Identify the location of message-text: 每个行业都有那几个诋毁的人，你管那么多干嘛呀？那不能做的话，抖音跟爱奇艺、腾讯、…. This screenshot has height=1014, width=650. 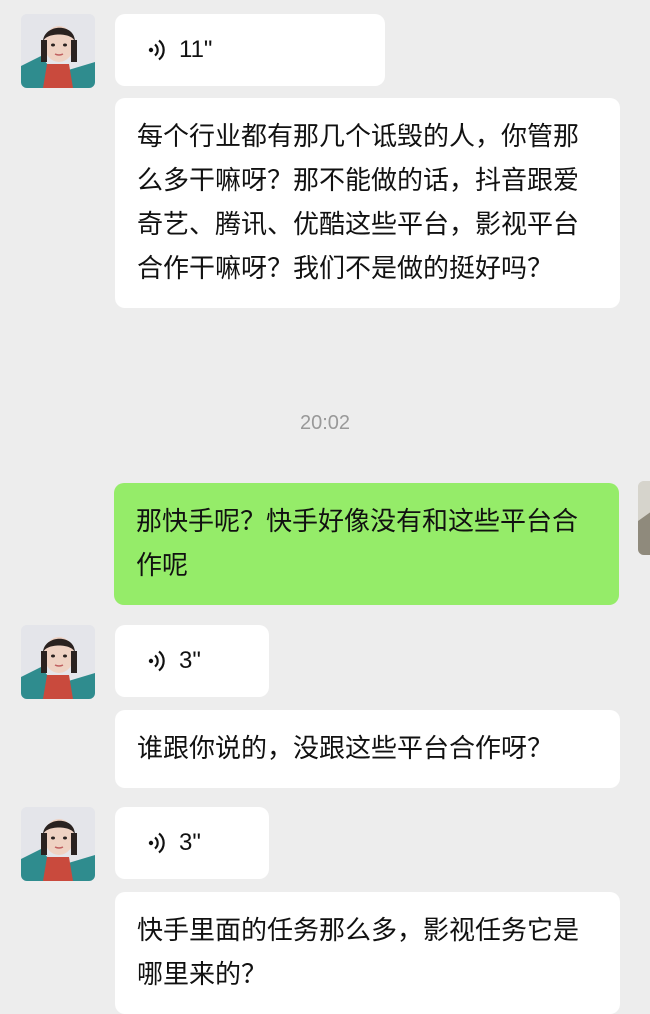
(358, 203).